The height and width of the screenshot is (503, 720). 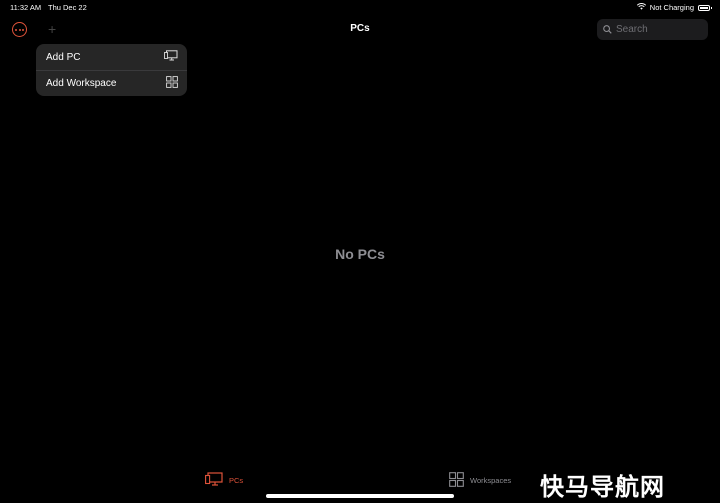 What do you see at coordinates (172, 83) in the screenshot?
I see `workspace-icon` at bounding box center [172, 83].